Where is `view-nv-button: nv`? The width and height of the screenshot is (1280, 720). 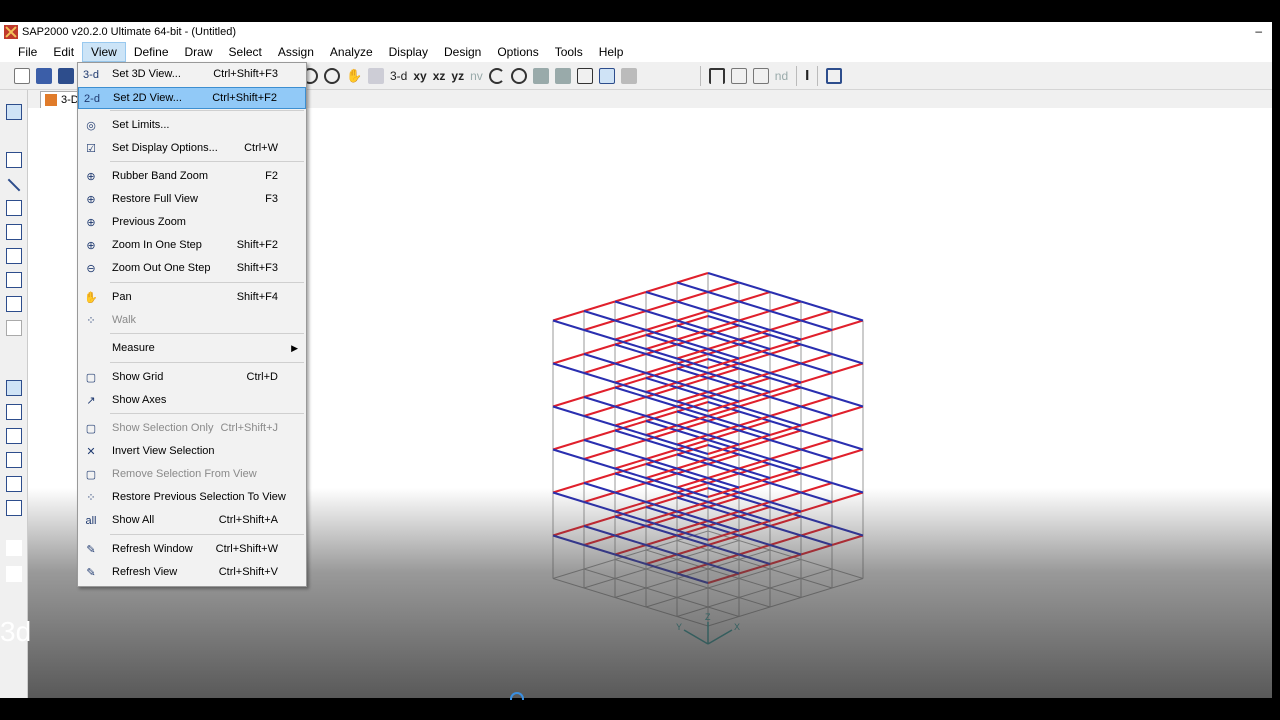
view-nv-button: nv is located at coordinates (476, 76).